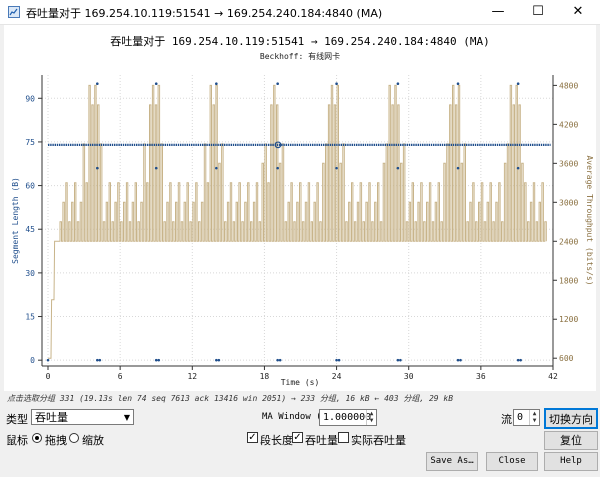 The height and width of the screenshot is (477, 600). I want to click on y-tick-label-left: 15, so click(30, 317).